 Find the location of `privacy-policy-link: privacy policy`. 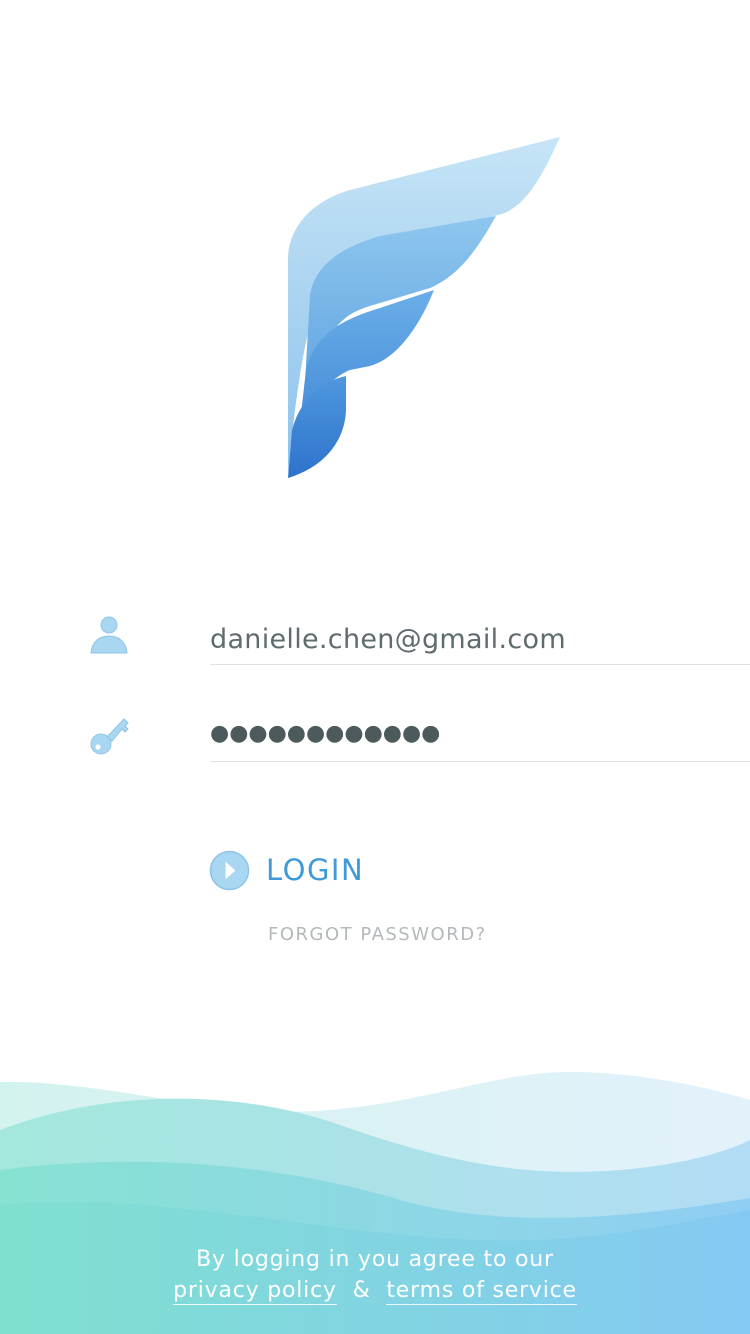

privacy-policy-link: privacy policy is located at coordinates (255, 1291).